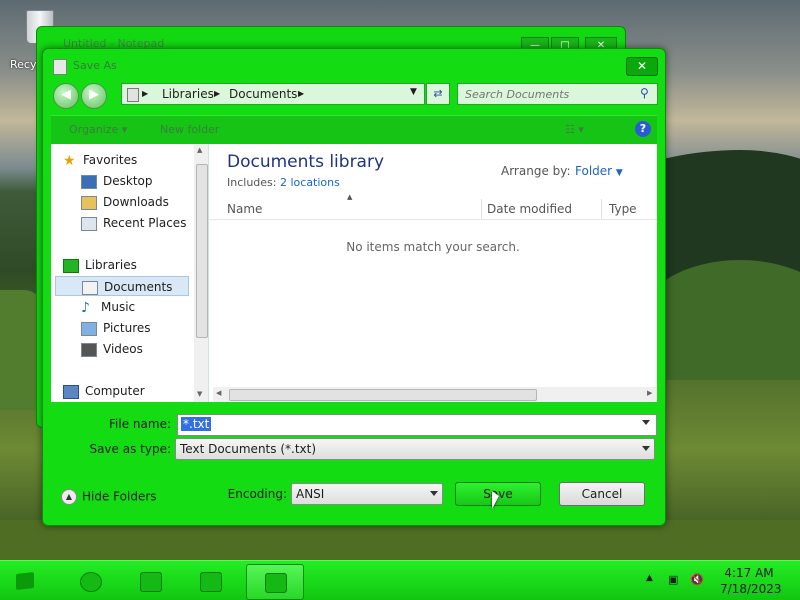 This screenshot has width=800, height=600. I want to click on videos-icon, so click(89, 349).